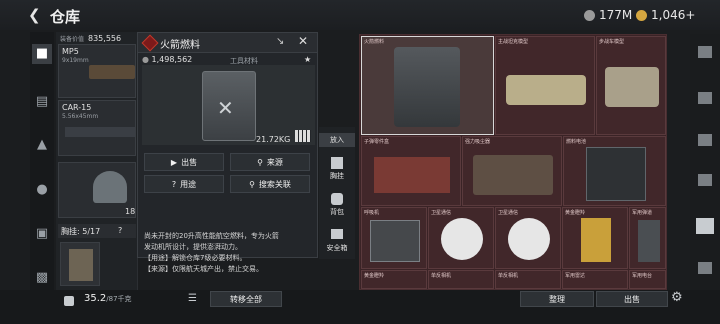 The height and width of the screenshot is (324, 720). Describe the element at coordinates (180, 45) in the screenshot. I see `item-title: 火箭燃料` at that location.